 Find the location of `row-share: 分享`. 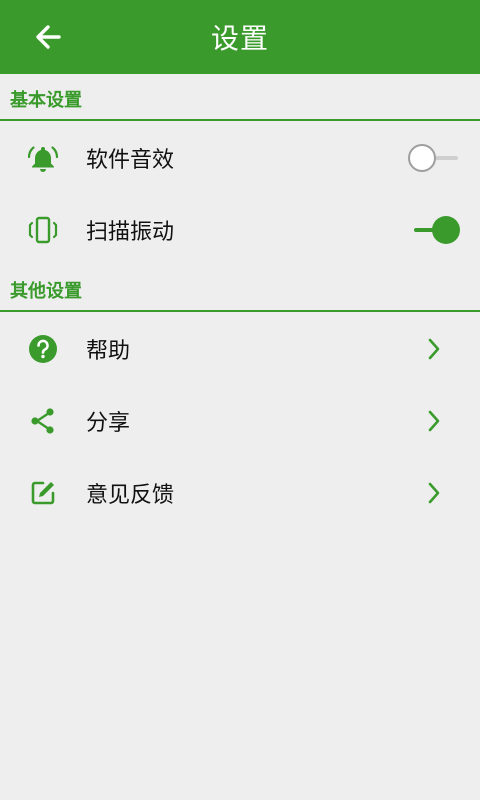

row-share: 分享 is located at coordinates (240, 421).